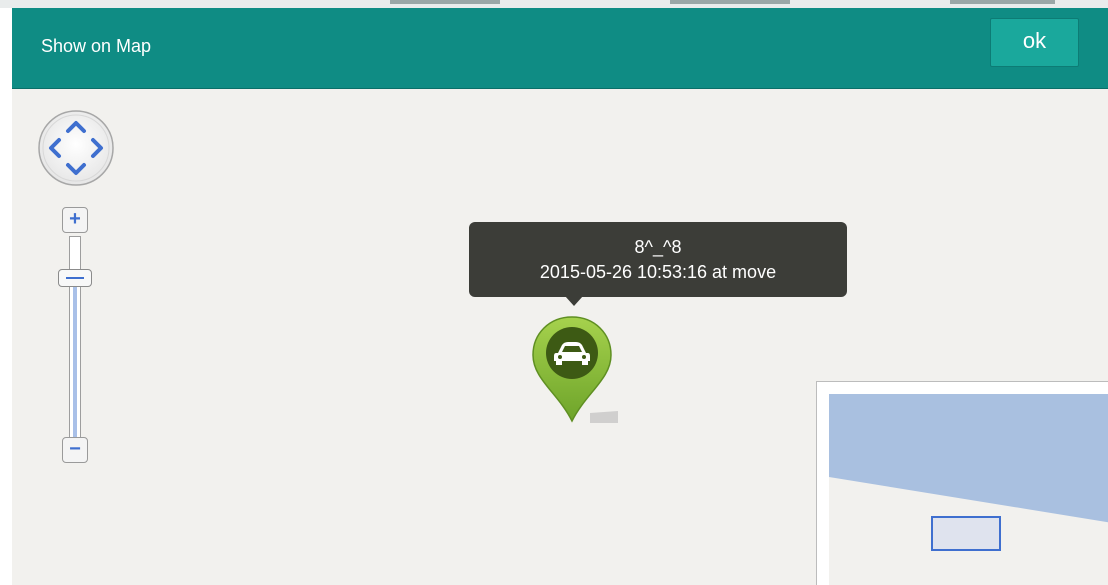 This screenshot has width=1108, height=585. What do you see at coordinates (75, 278) in the screenshot?
I see `zoom-slider-handle` at bounding box center [75, 278].